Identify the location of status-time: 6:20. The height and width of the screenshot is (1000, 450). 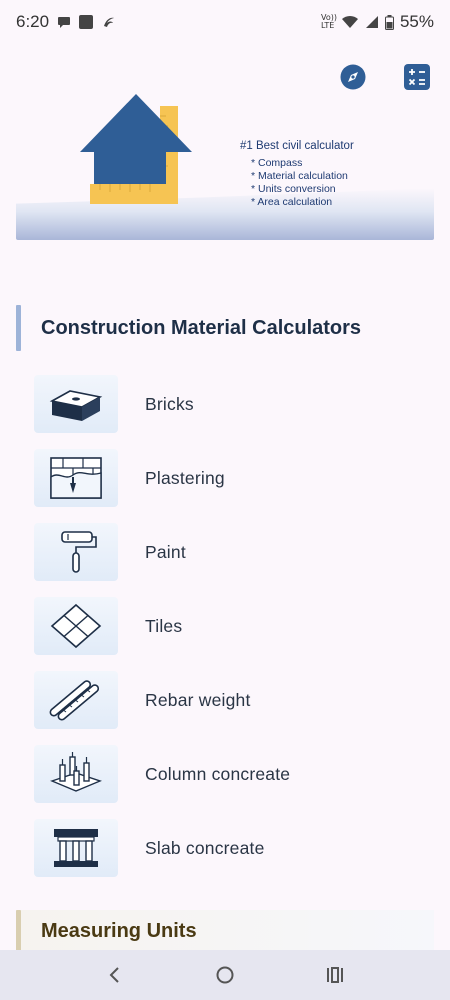
(33, 21).